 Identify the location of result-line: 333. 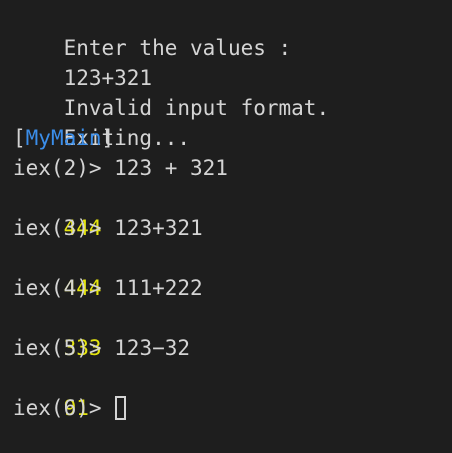
(232, 331).